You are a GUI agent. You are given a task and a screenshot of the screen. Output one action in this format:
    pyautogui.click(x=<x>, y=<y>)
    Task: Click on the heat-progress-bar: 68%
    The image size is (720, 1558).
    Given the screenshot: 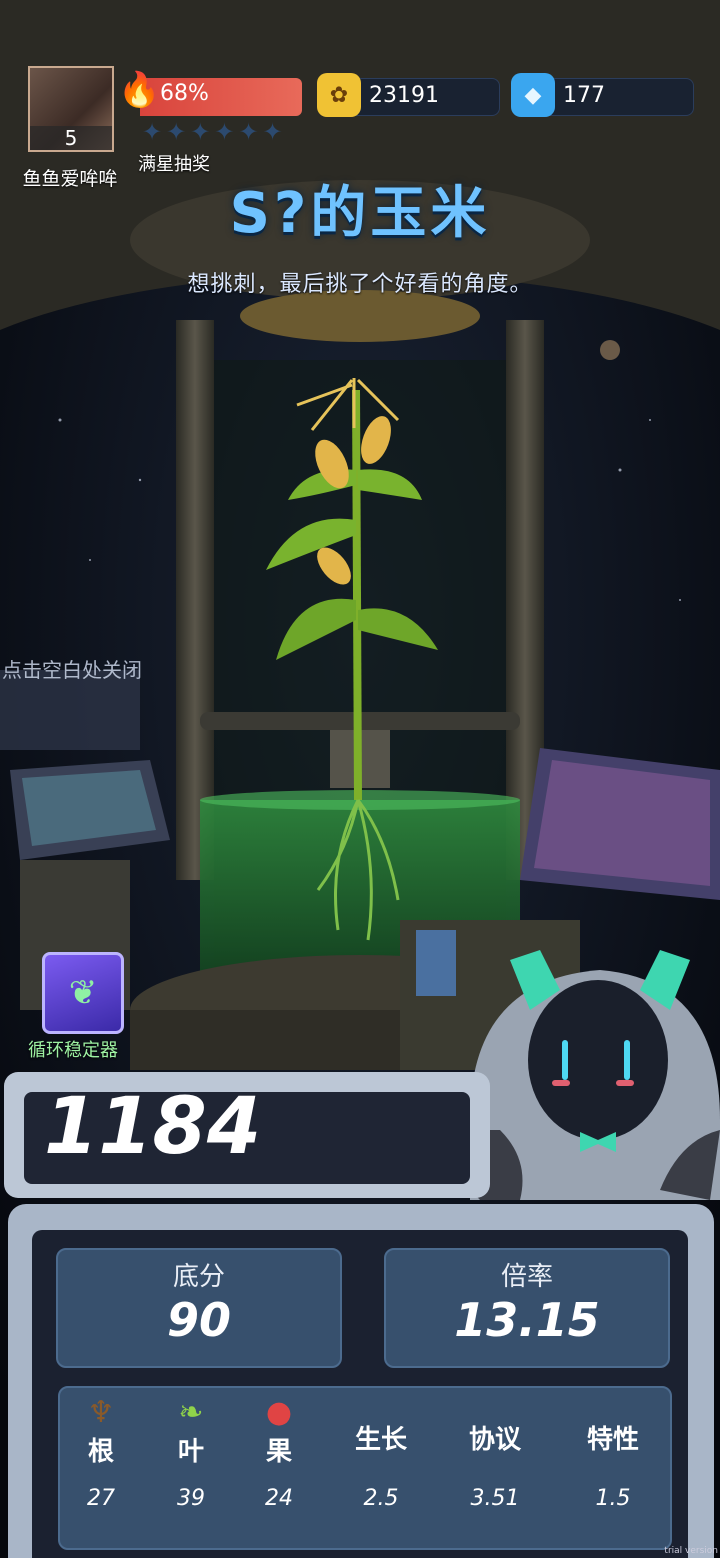 What is the action you would take?
    pyautogui.click(x=221, y=97)
    